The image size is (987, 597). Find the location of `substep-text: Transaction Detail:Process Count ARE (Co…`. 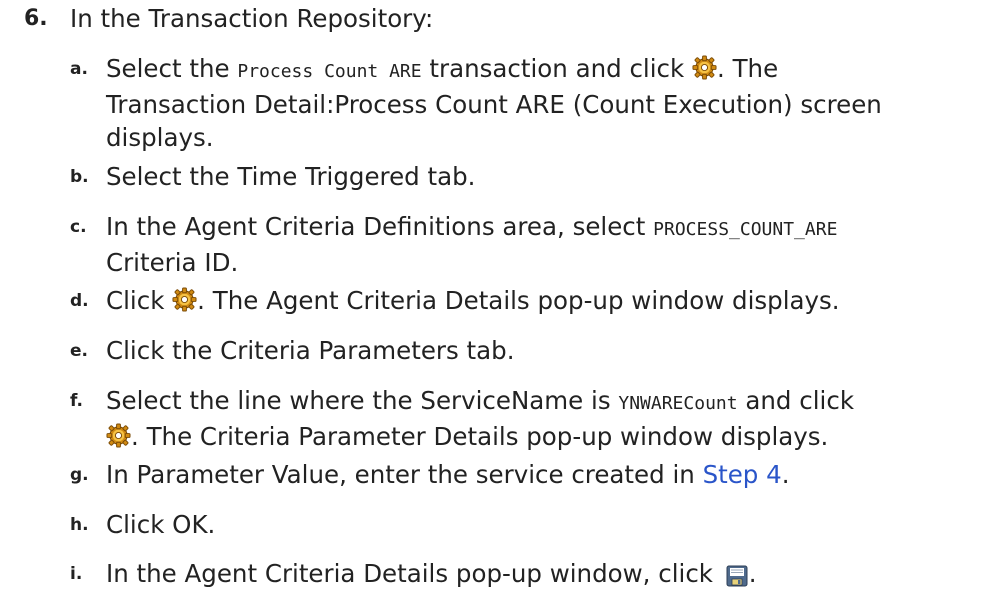

substep-text: Transaction Detail:Process Count ARE (Co… is located at coordinates (494, 104).